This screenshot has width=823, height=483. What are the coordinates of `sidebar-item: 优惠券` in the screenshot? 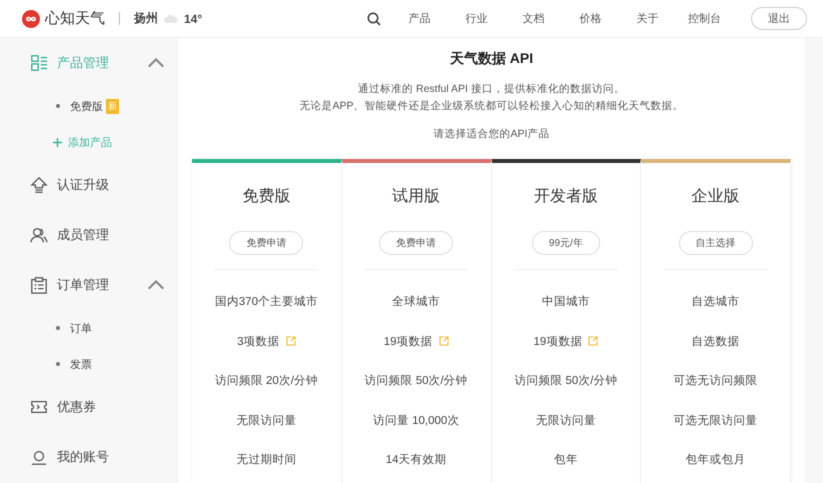 It's located at (87, 407).